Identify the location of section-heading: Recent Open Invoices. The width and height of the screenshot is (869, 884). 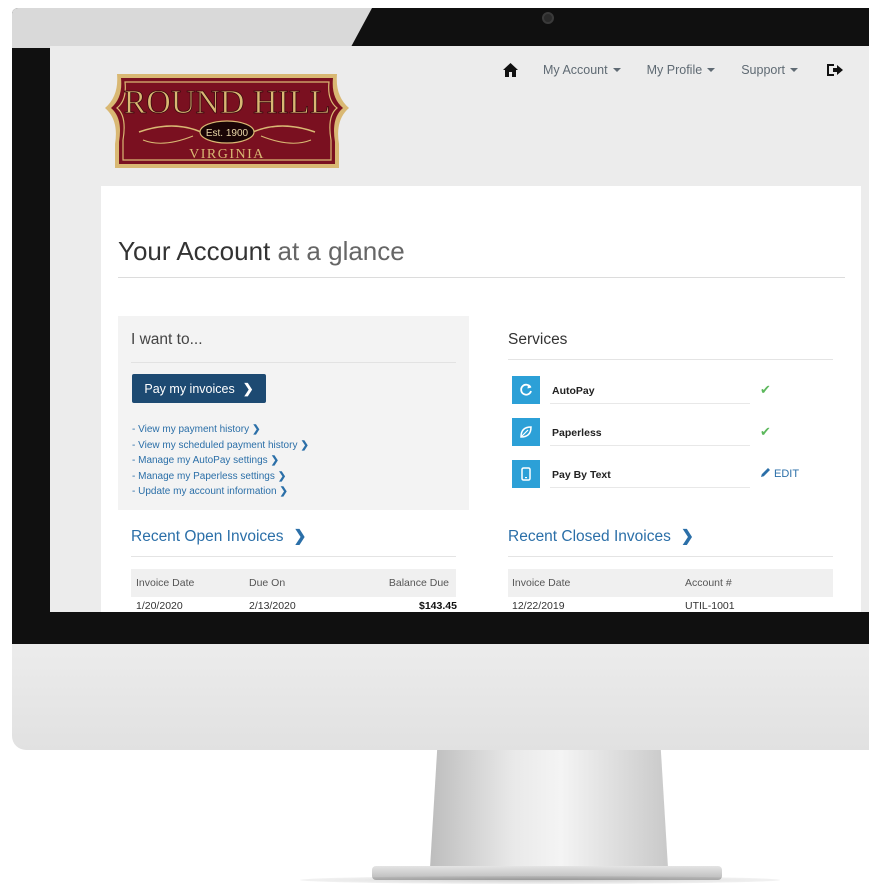
(207, 536).